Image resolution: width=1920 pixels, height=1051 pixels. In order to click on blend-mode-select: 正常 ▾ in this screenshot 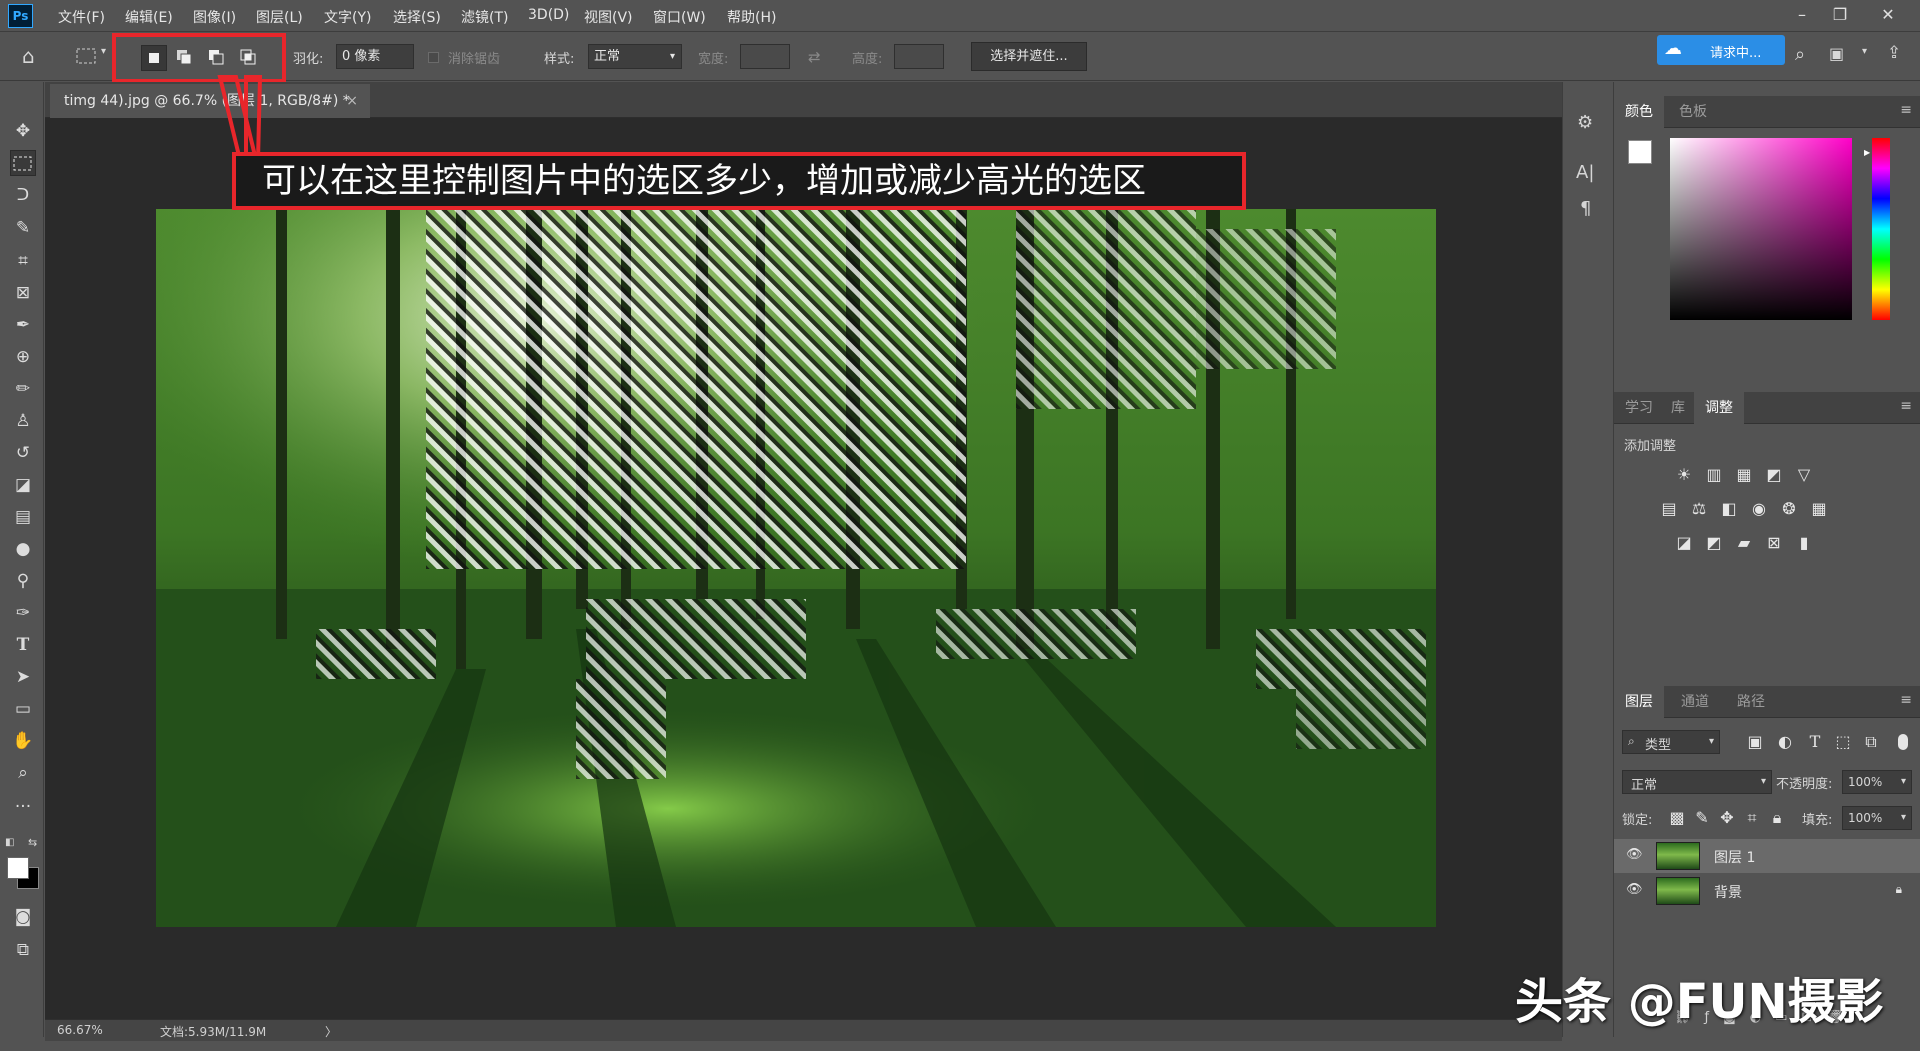, I will do `click(1697, 782)`.